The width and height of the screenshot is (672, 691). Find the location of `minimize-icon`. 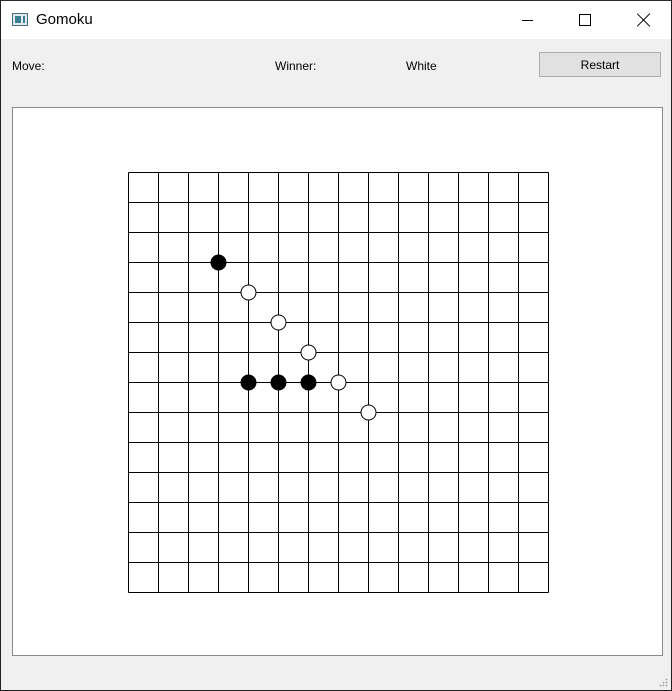

minimize-icon is located at coordinates (527, 20).